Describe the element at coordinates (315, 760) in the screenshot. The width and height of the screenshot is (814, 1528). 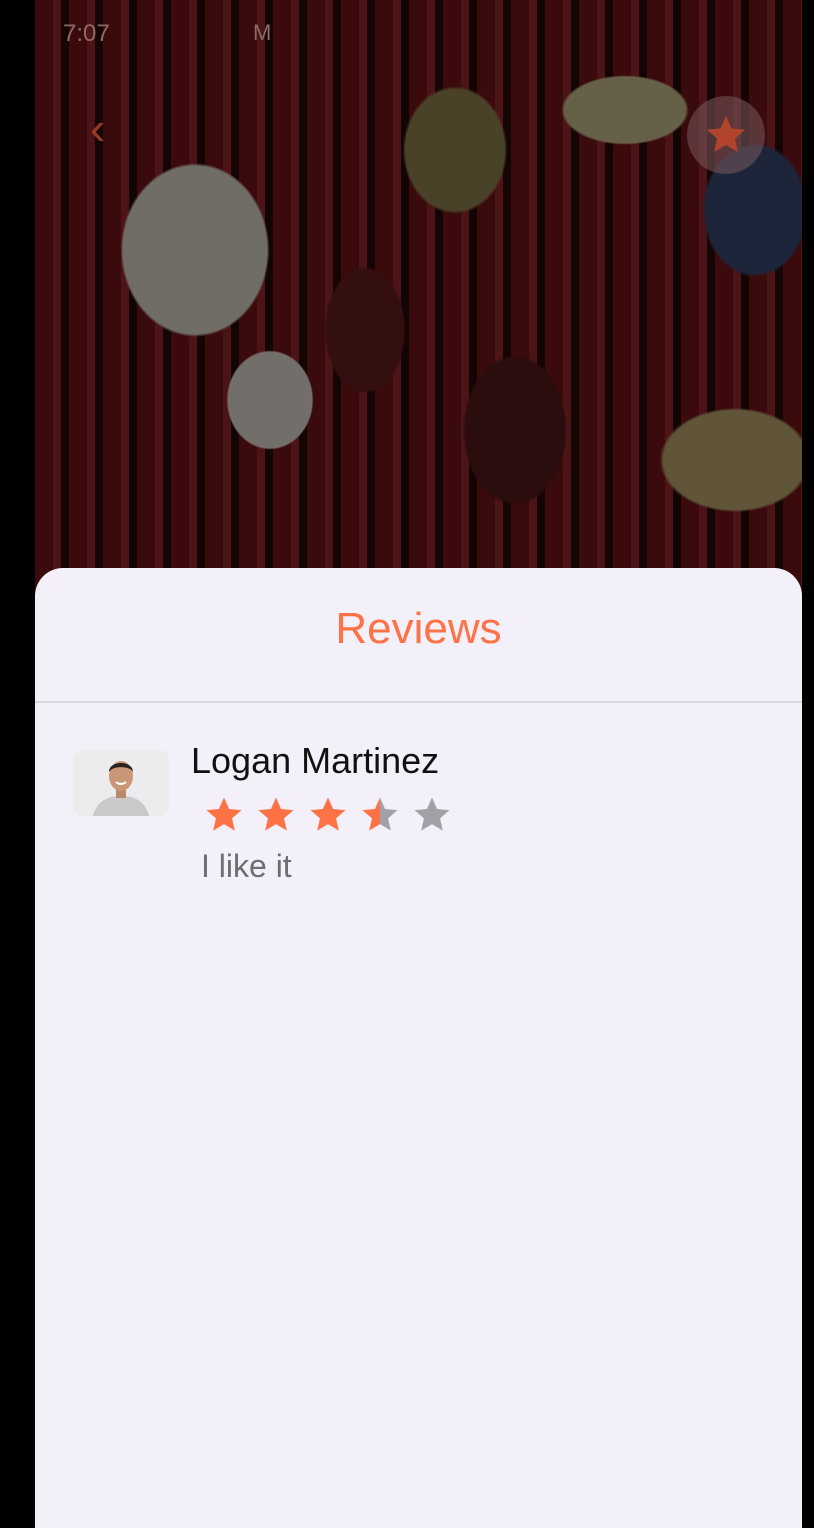
I see `reviewer-name: Logan Martinez` at that location.